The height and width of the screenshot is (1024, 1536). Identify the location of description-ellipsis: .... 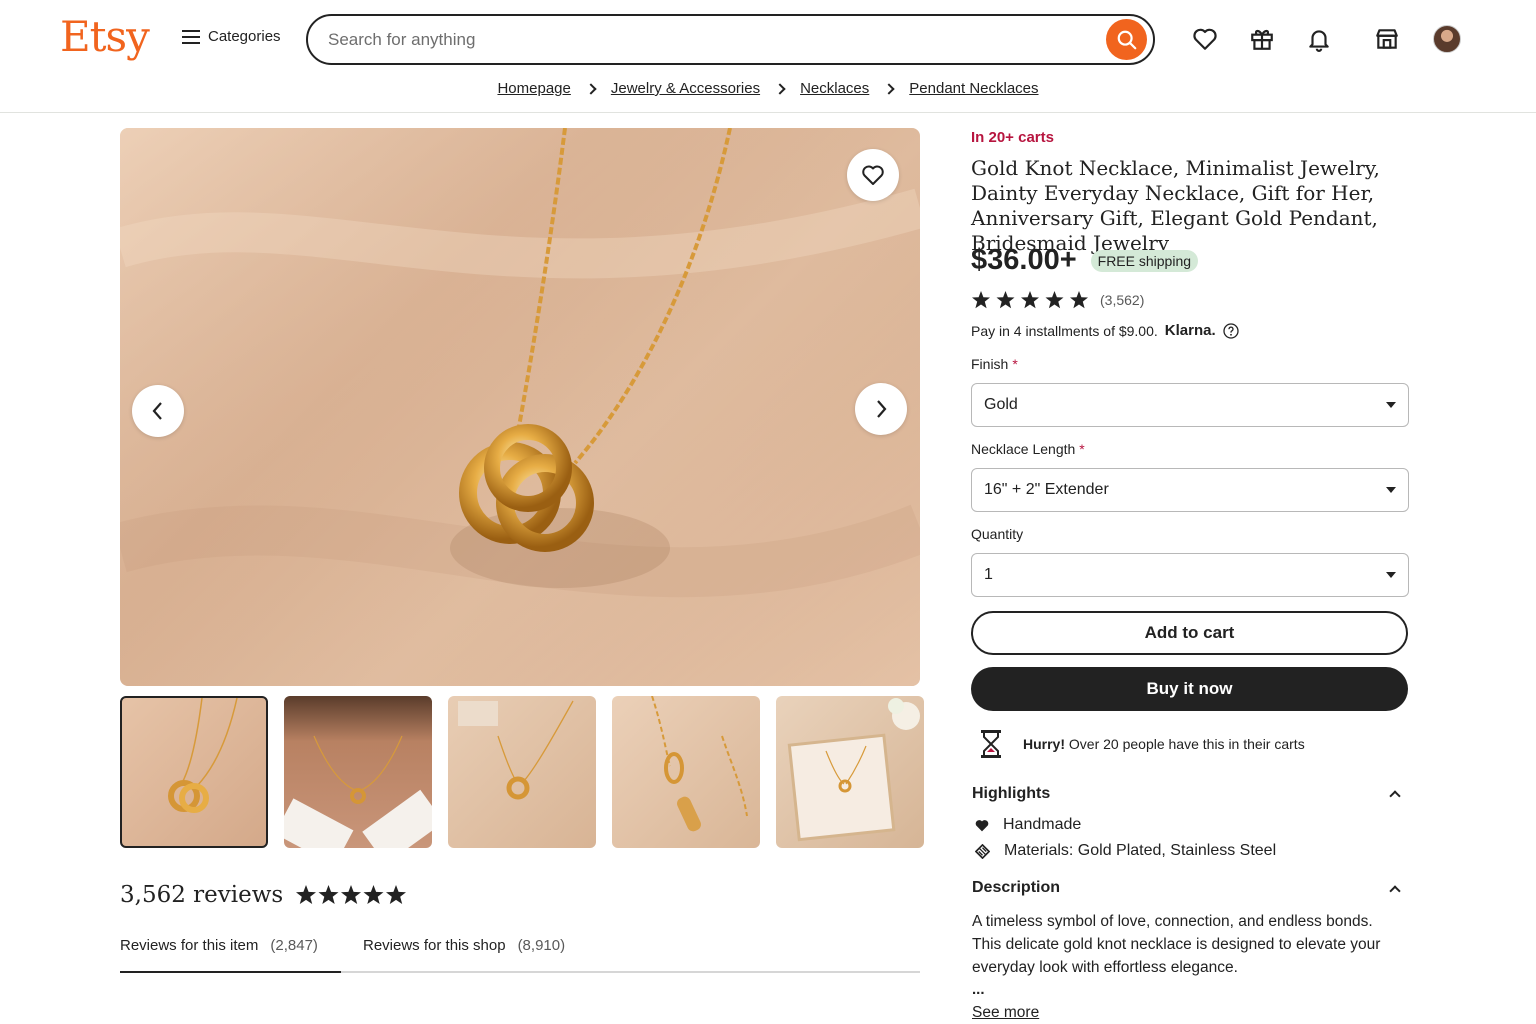
(978, 989).